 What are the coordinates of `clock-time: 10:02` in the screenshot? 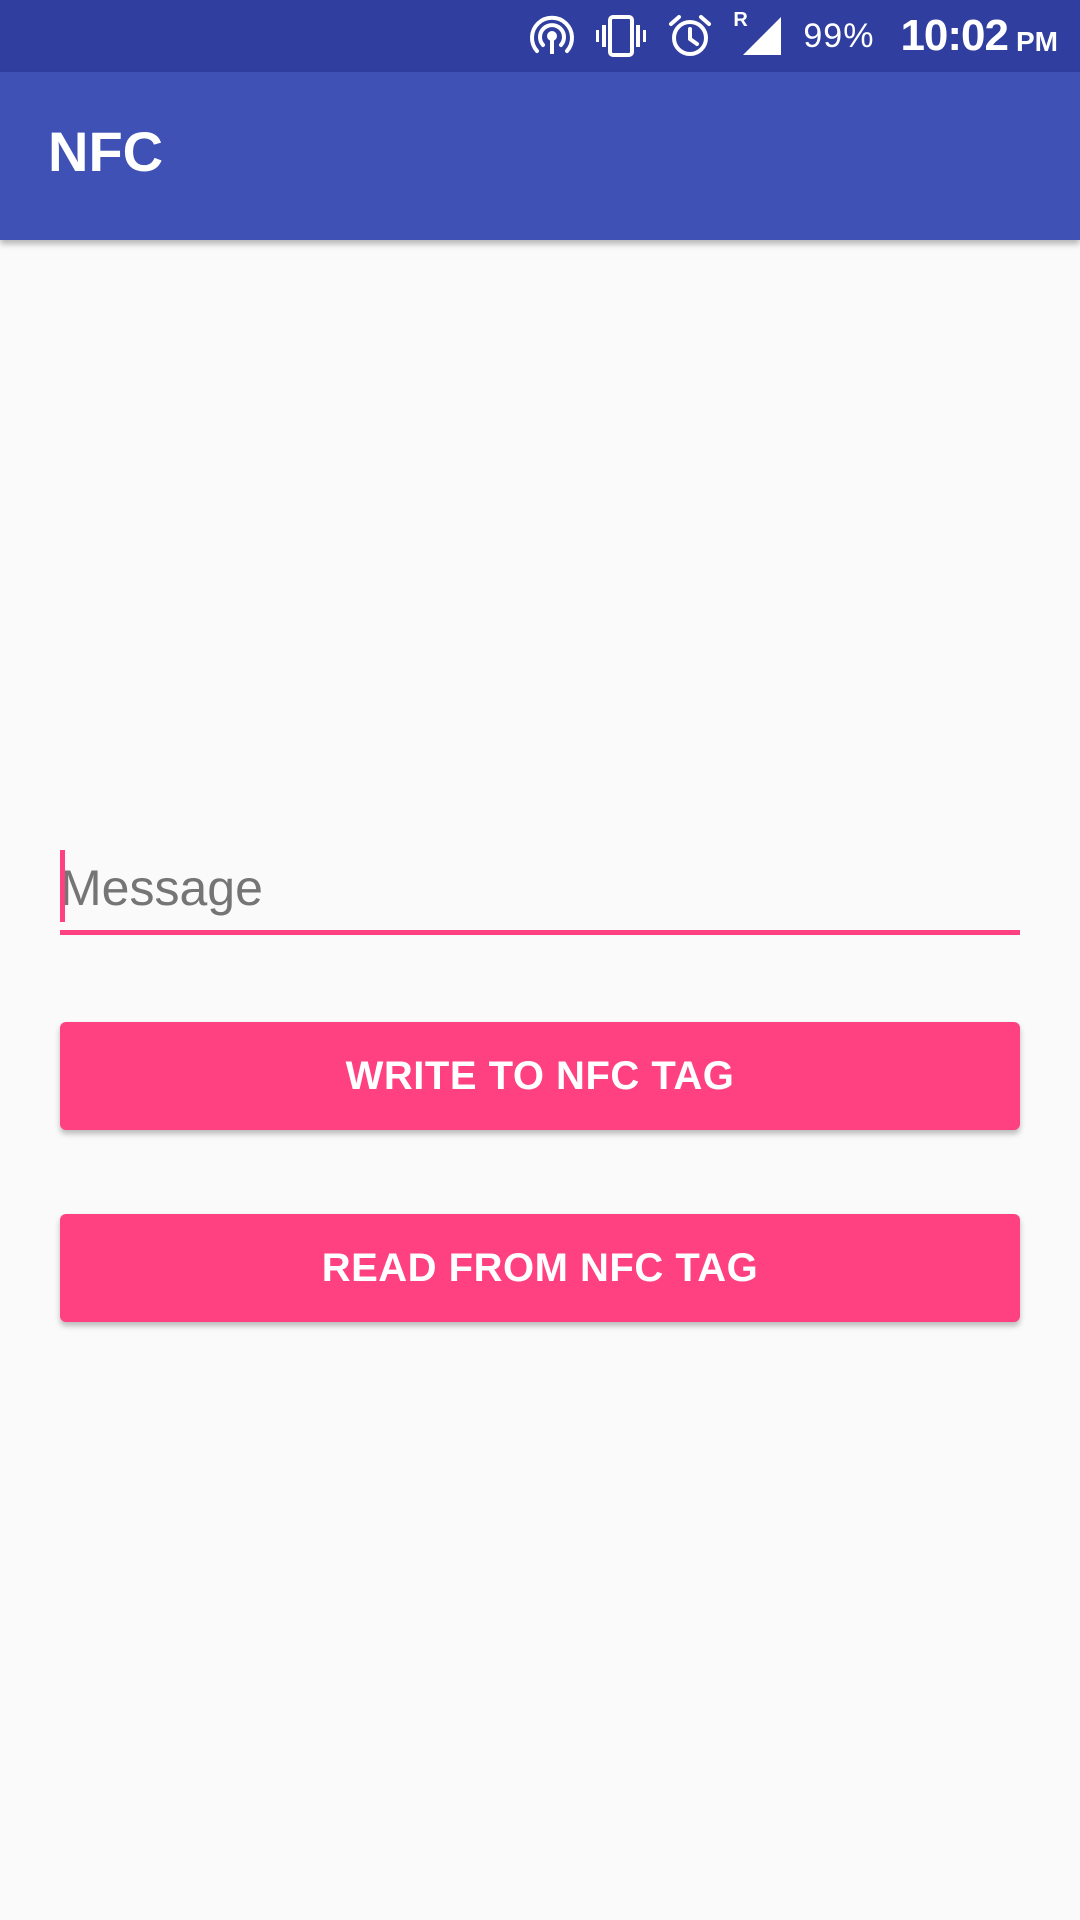 It's located at (954, 35).